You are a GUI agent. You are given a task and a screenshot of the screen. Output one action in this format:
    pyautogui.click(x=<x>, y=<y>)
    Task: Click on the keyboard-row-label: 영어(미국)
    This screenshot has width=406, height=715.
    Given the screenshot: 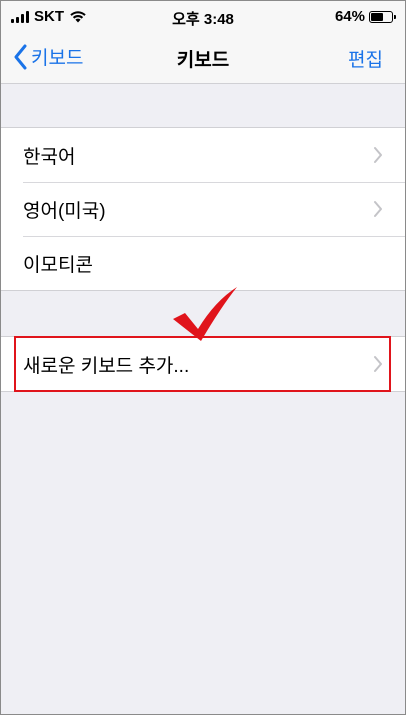 What is the action you would take?
    pyautogui.click(x=64, y=211)
    